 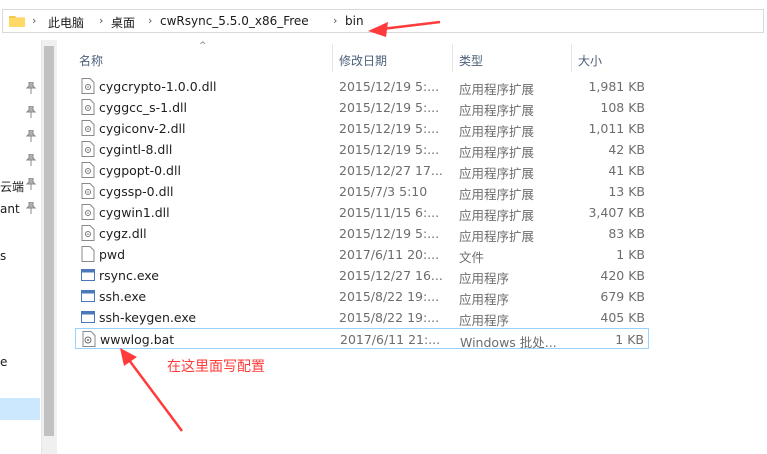 What do you see at coordinates (622, 275) in the screenshot?
I see `file-size: 420 KB` at bounding box center [622, 275].